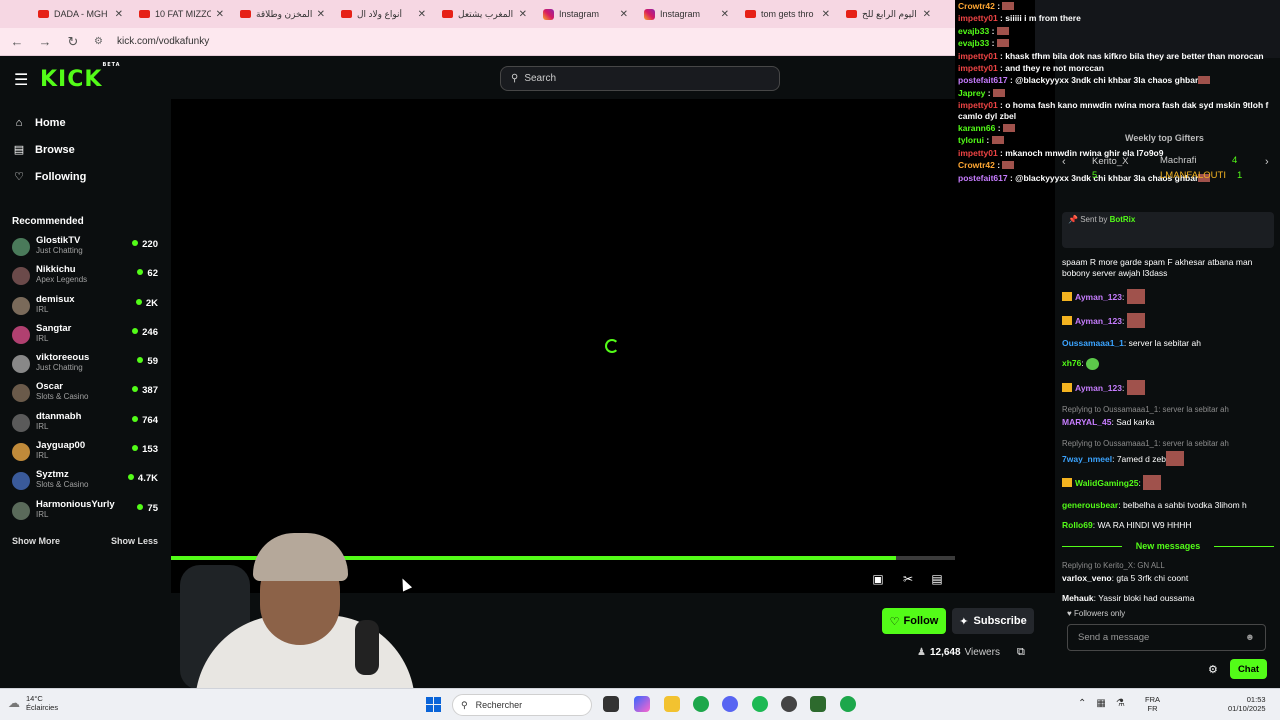 This screenshot has width=1280, height=720. What do you see at coordinates (1135, 320) in the screenshot?
I see `emote-icon` at bounding box center [1135, 320].